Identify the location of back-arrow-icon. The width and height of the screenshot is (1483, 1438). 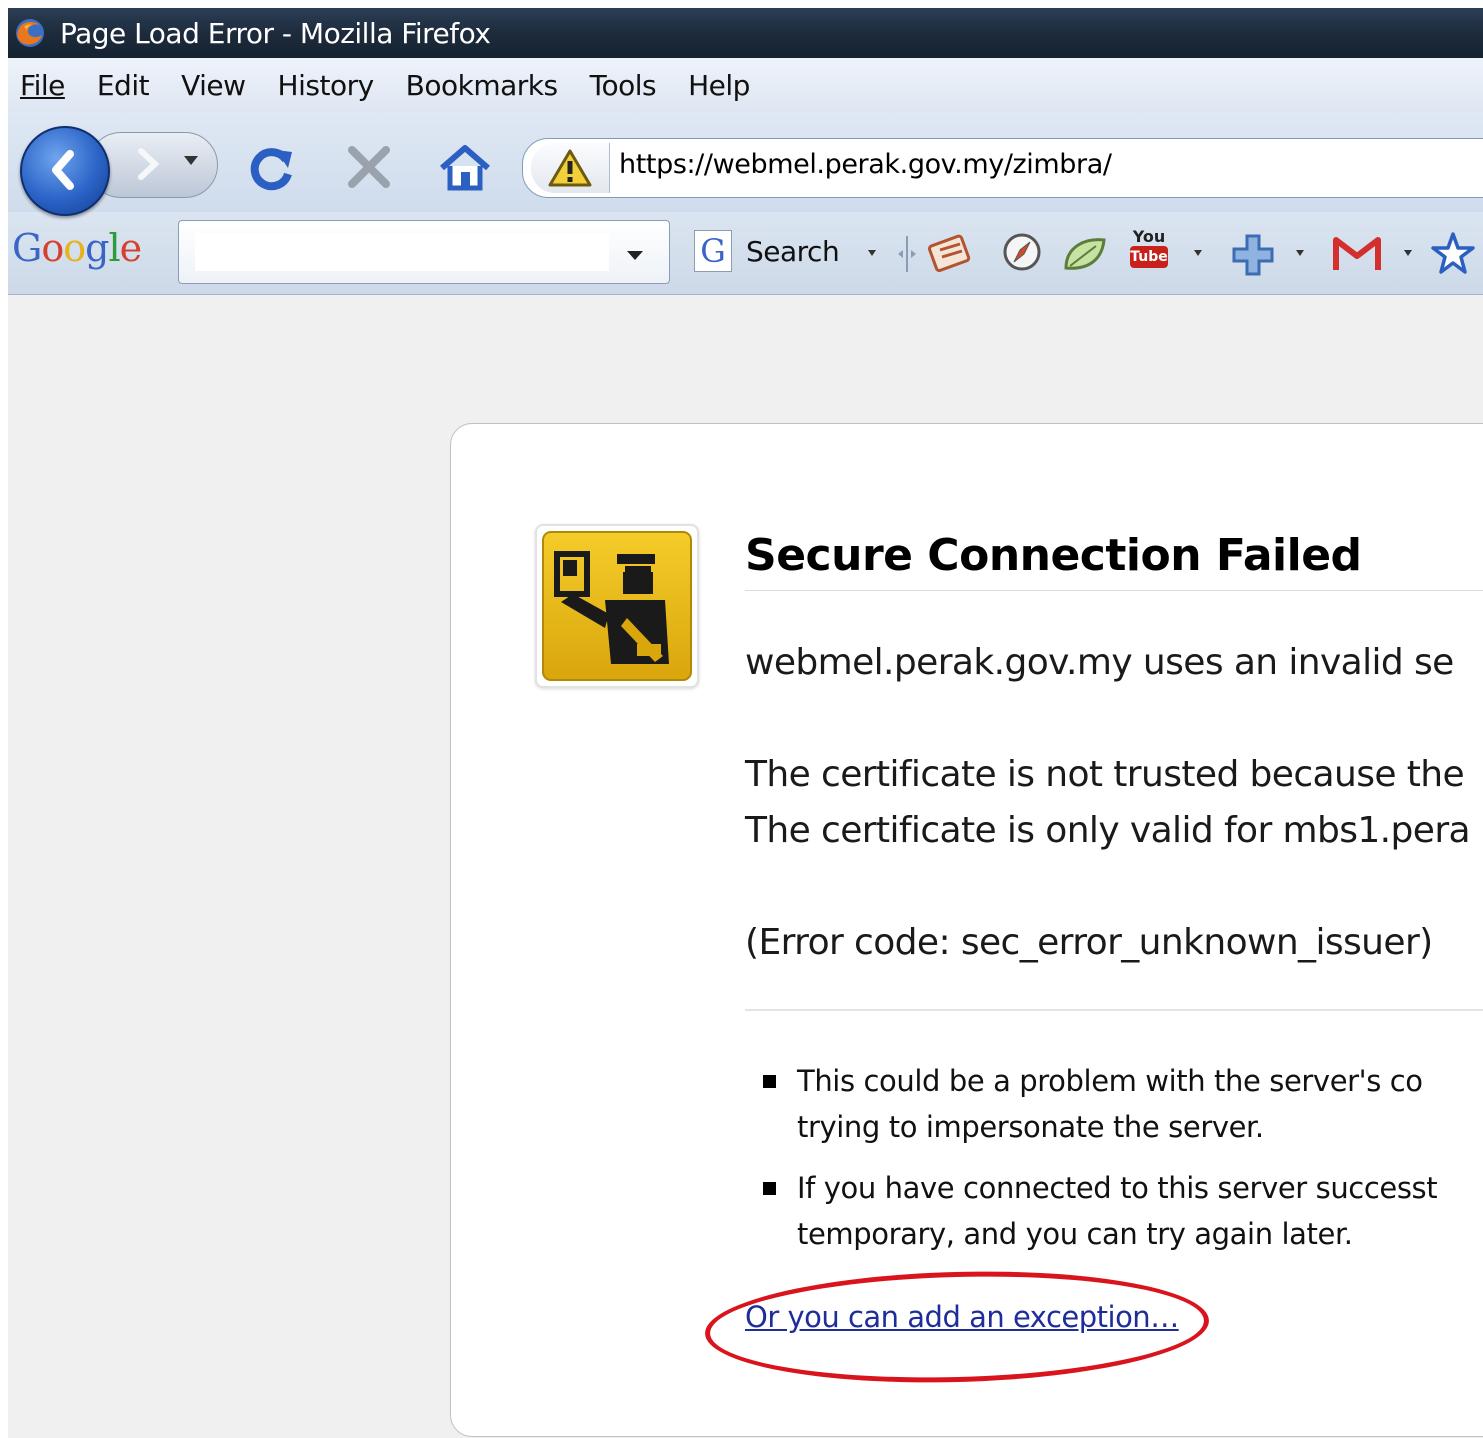
(63, 170).